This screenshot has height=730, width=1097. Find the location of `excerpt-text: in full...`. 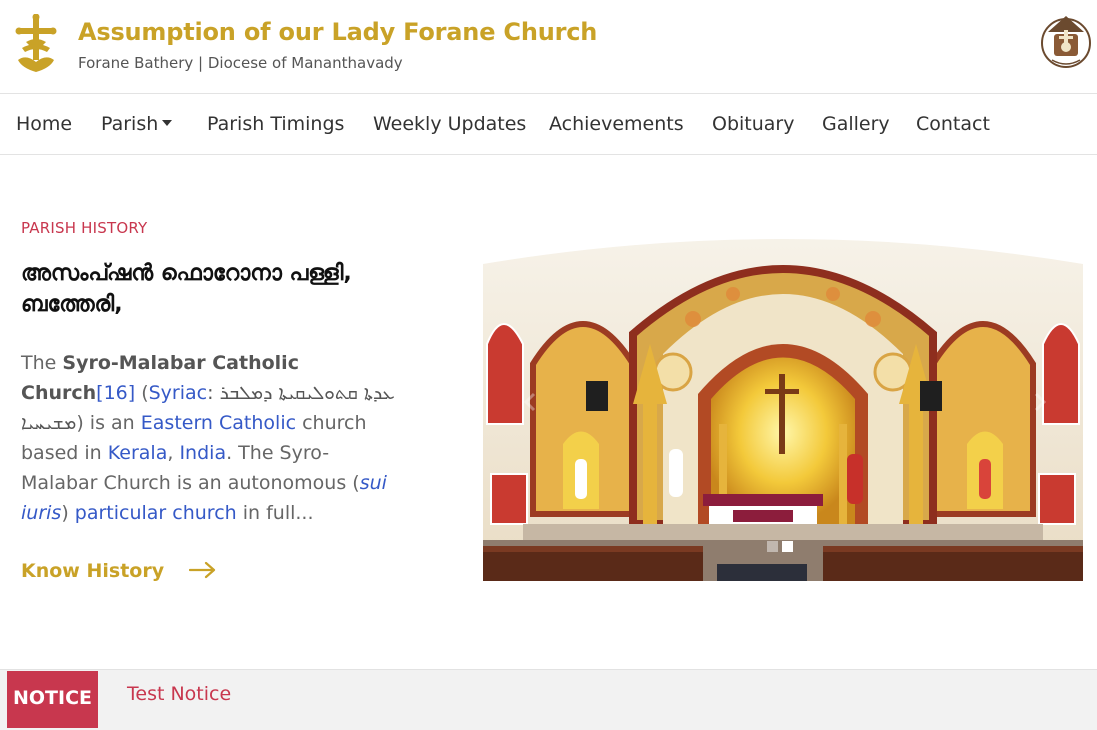

excerpt-text: in full... is located at coordinates (275, 513).